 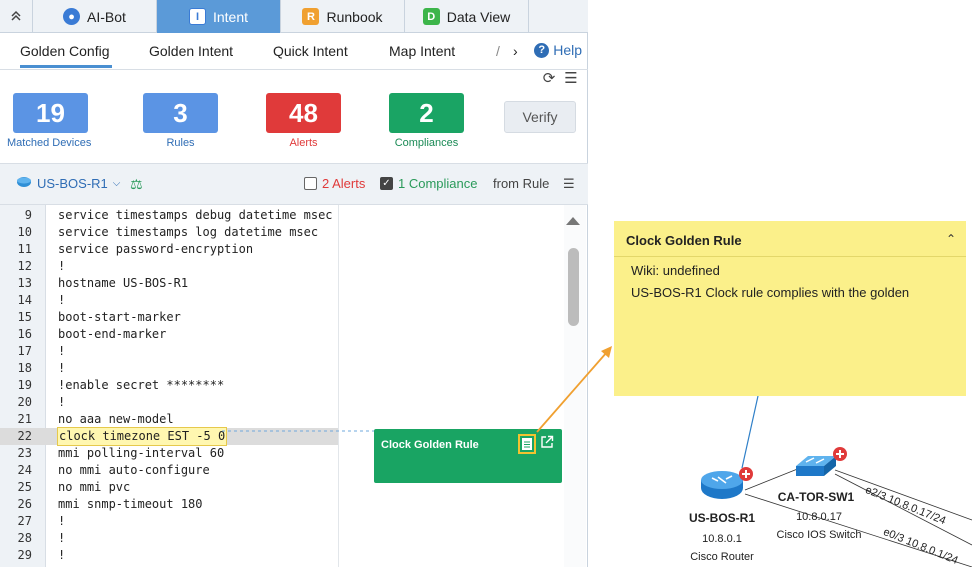 What do you see at coordinates (819, 535) in the screenshot?
I see `switch-type: Cisco IOS Switch` at bounding box center [819, 535].